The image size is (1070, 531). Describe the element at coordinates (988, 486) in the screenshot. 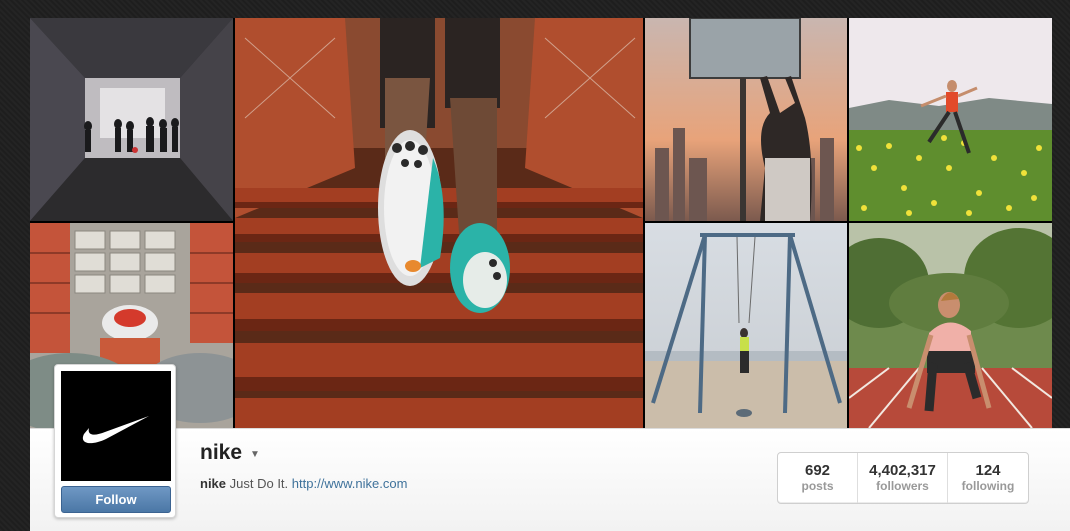

I see `stat-label: following` at that location.